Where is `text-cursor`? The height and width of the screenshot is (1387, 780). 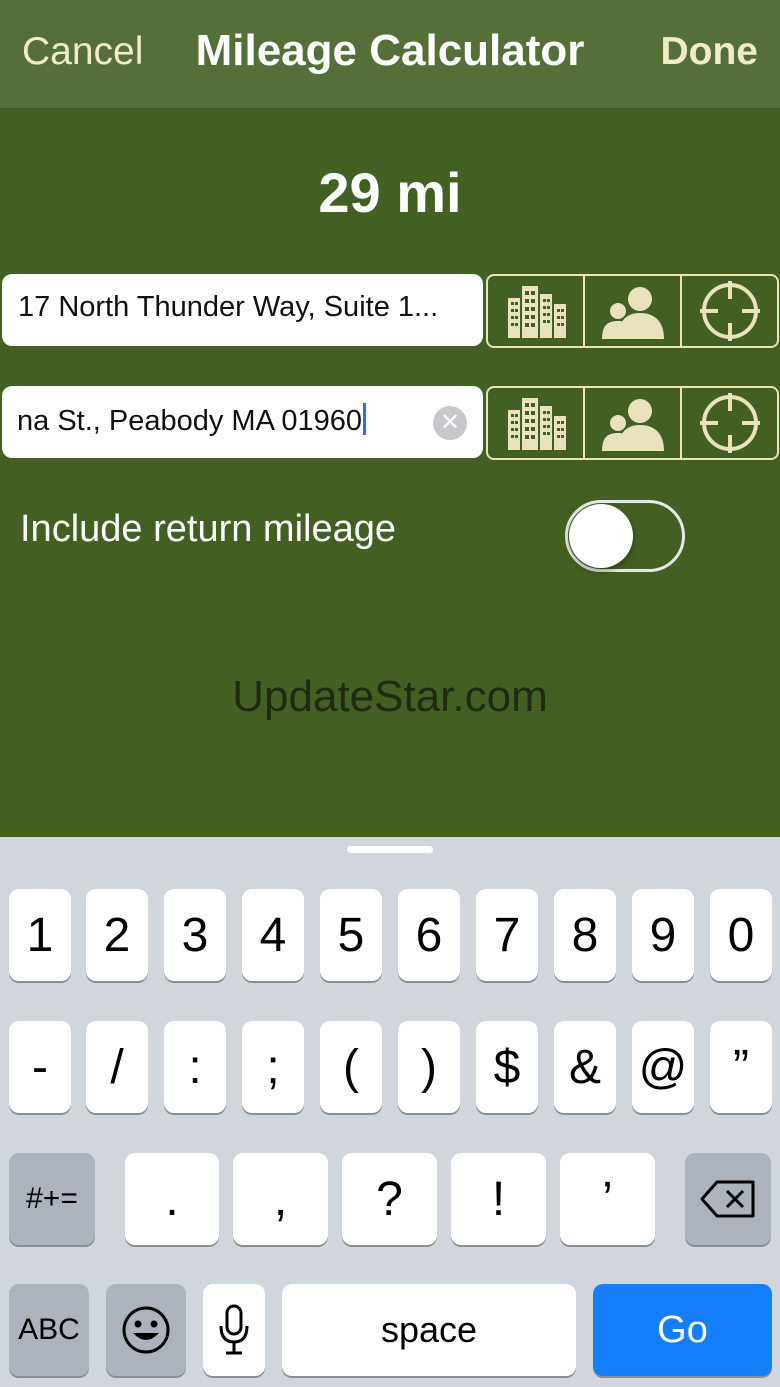 text-cursor is located at coordinates (365, 419).